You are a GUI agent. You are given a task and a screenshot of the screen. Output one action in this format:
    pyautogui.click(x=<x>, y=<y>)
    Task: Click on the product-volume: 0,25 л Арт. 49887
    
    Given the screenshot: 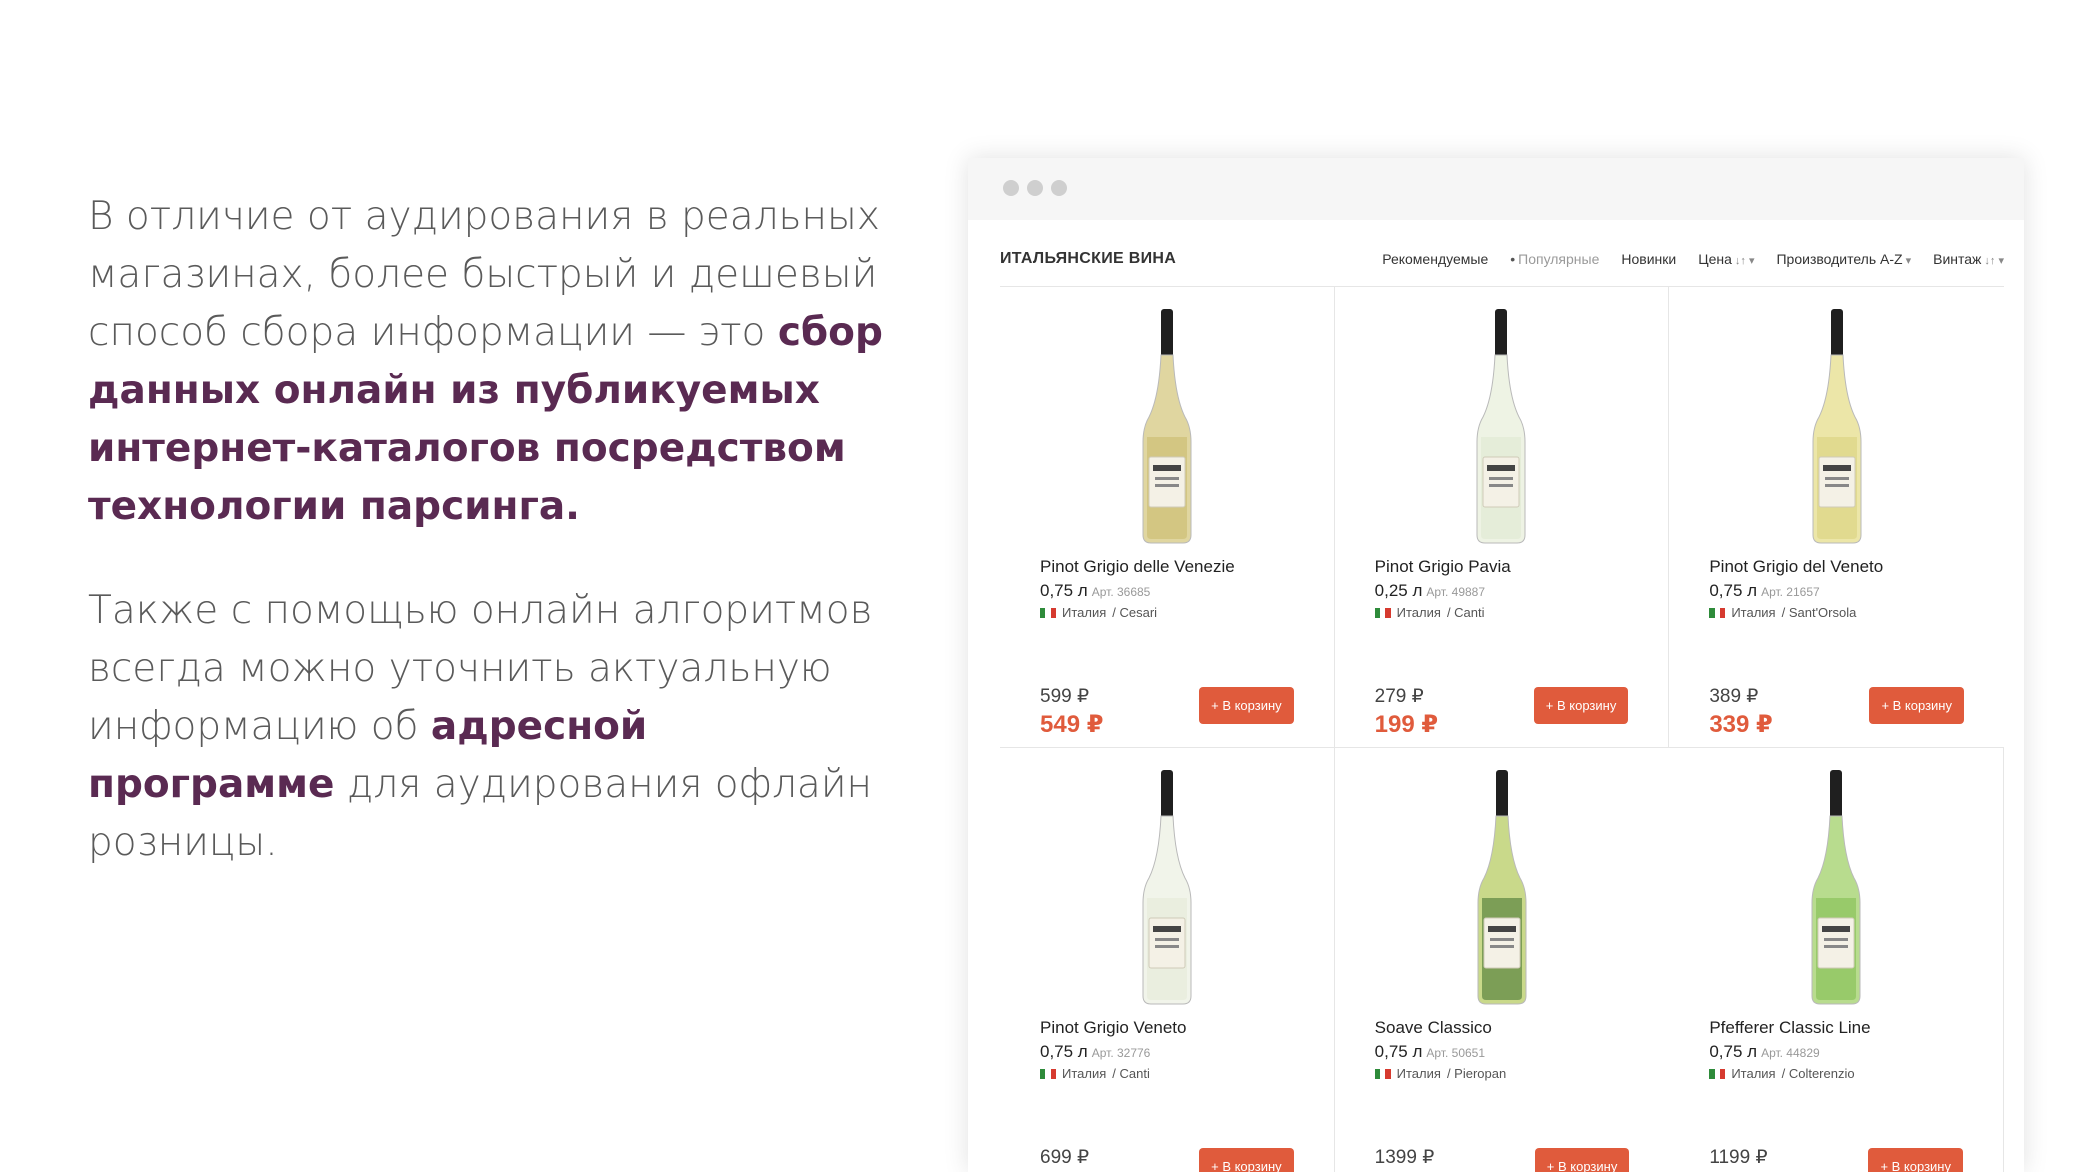 What is the action you would take?
    pyautogui.click(x=1430, y=590)
    